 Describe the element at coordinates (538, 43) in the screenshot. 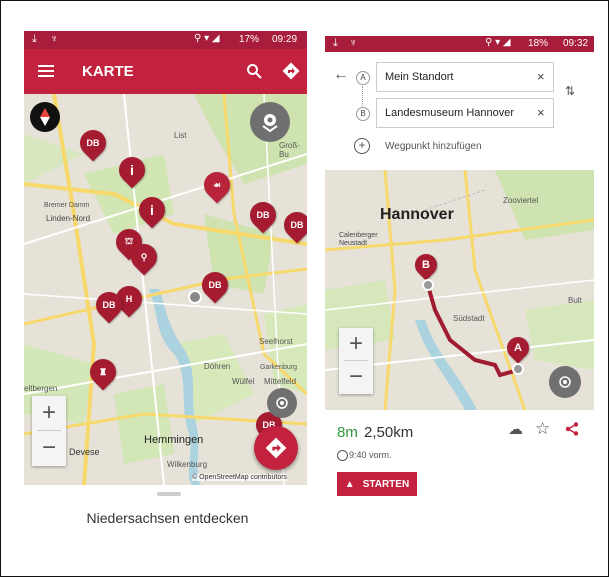

I see `battery-percent: 18%` at that location.